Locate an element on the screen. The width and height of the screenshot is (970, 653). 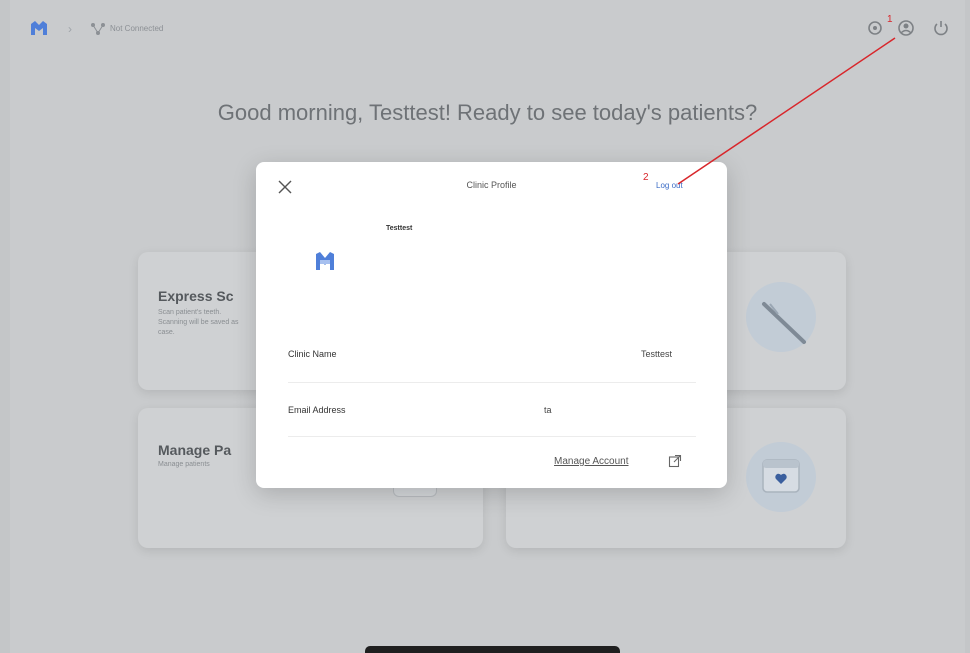
settings-icon is located at coordinates (875, 28).